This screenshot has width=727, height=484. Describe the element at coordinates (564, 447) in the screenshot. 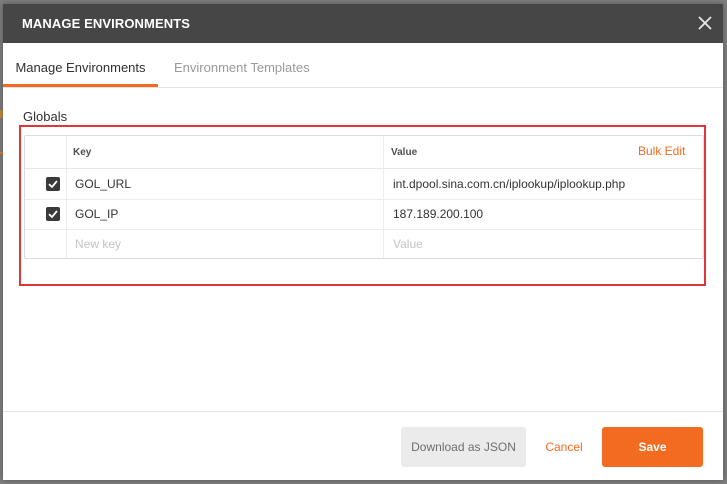

I see `cancel-button: Cancel` at that location.